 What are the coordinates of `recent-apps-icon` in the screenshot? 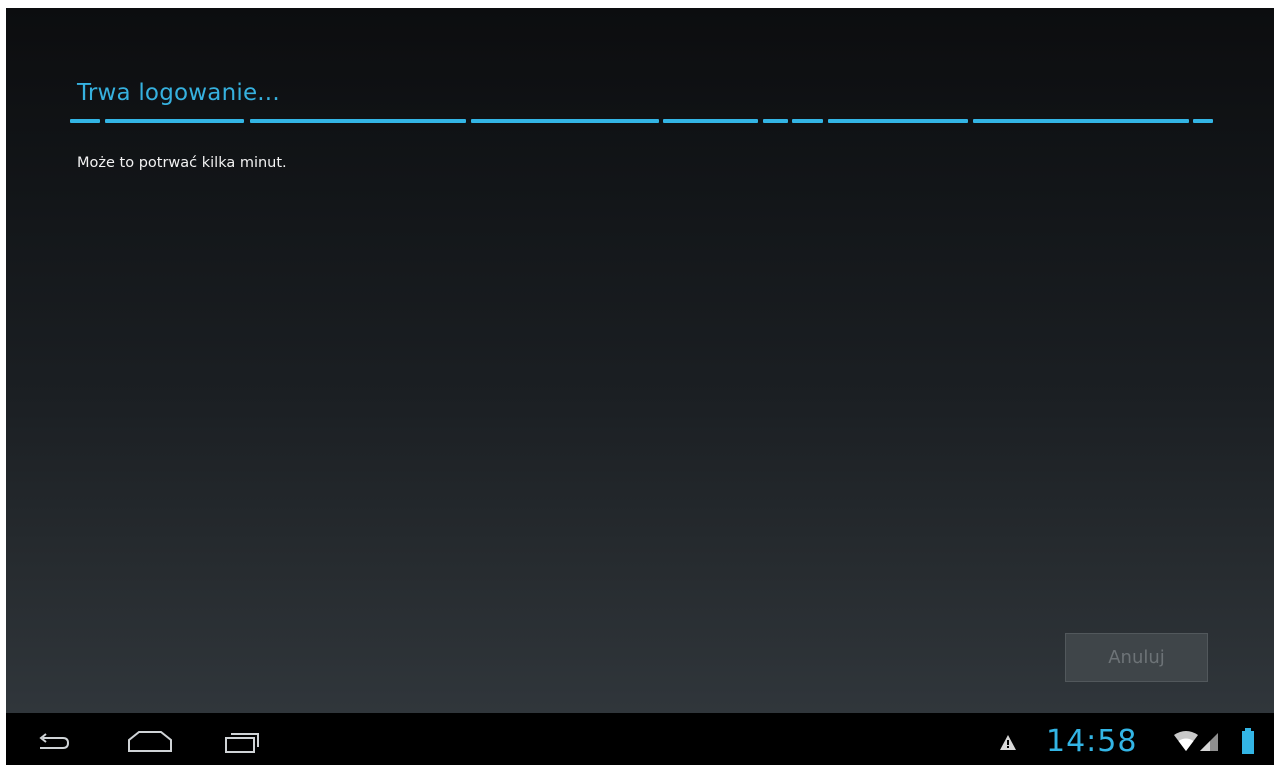 It's located at (242, 743).